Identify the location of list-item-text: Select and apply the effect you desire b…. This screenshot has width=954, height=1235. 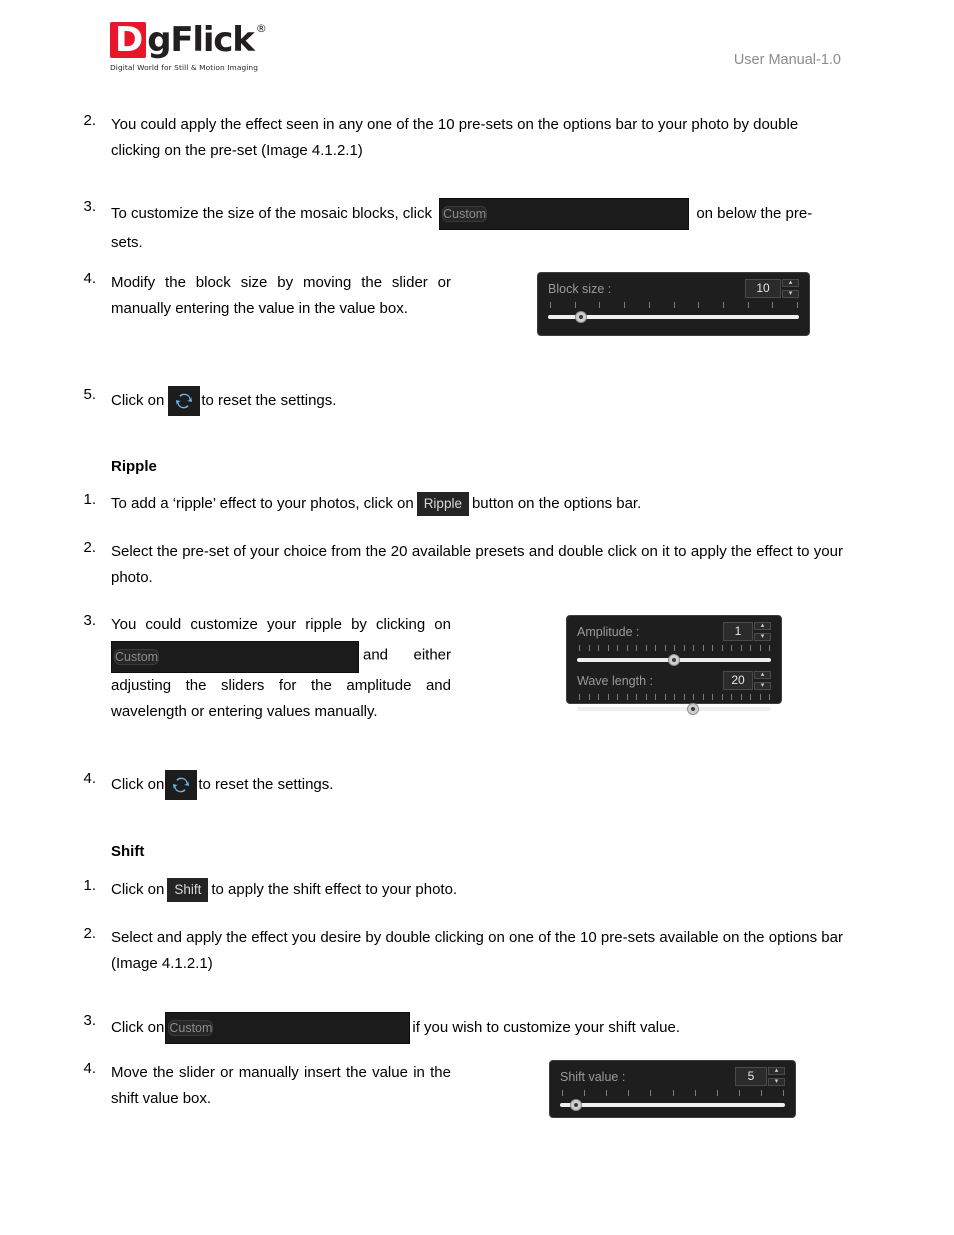
(477, 950).